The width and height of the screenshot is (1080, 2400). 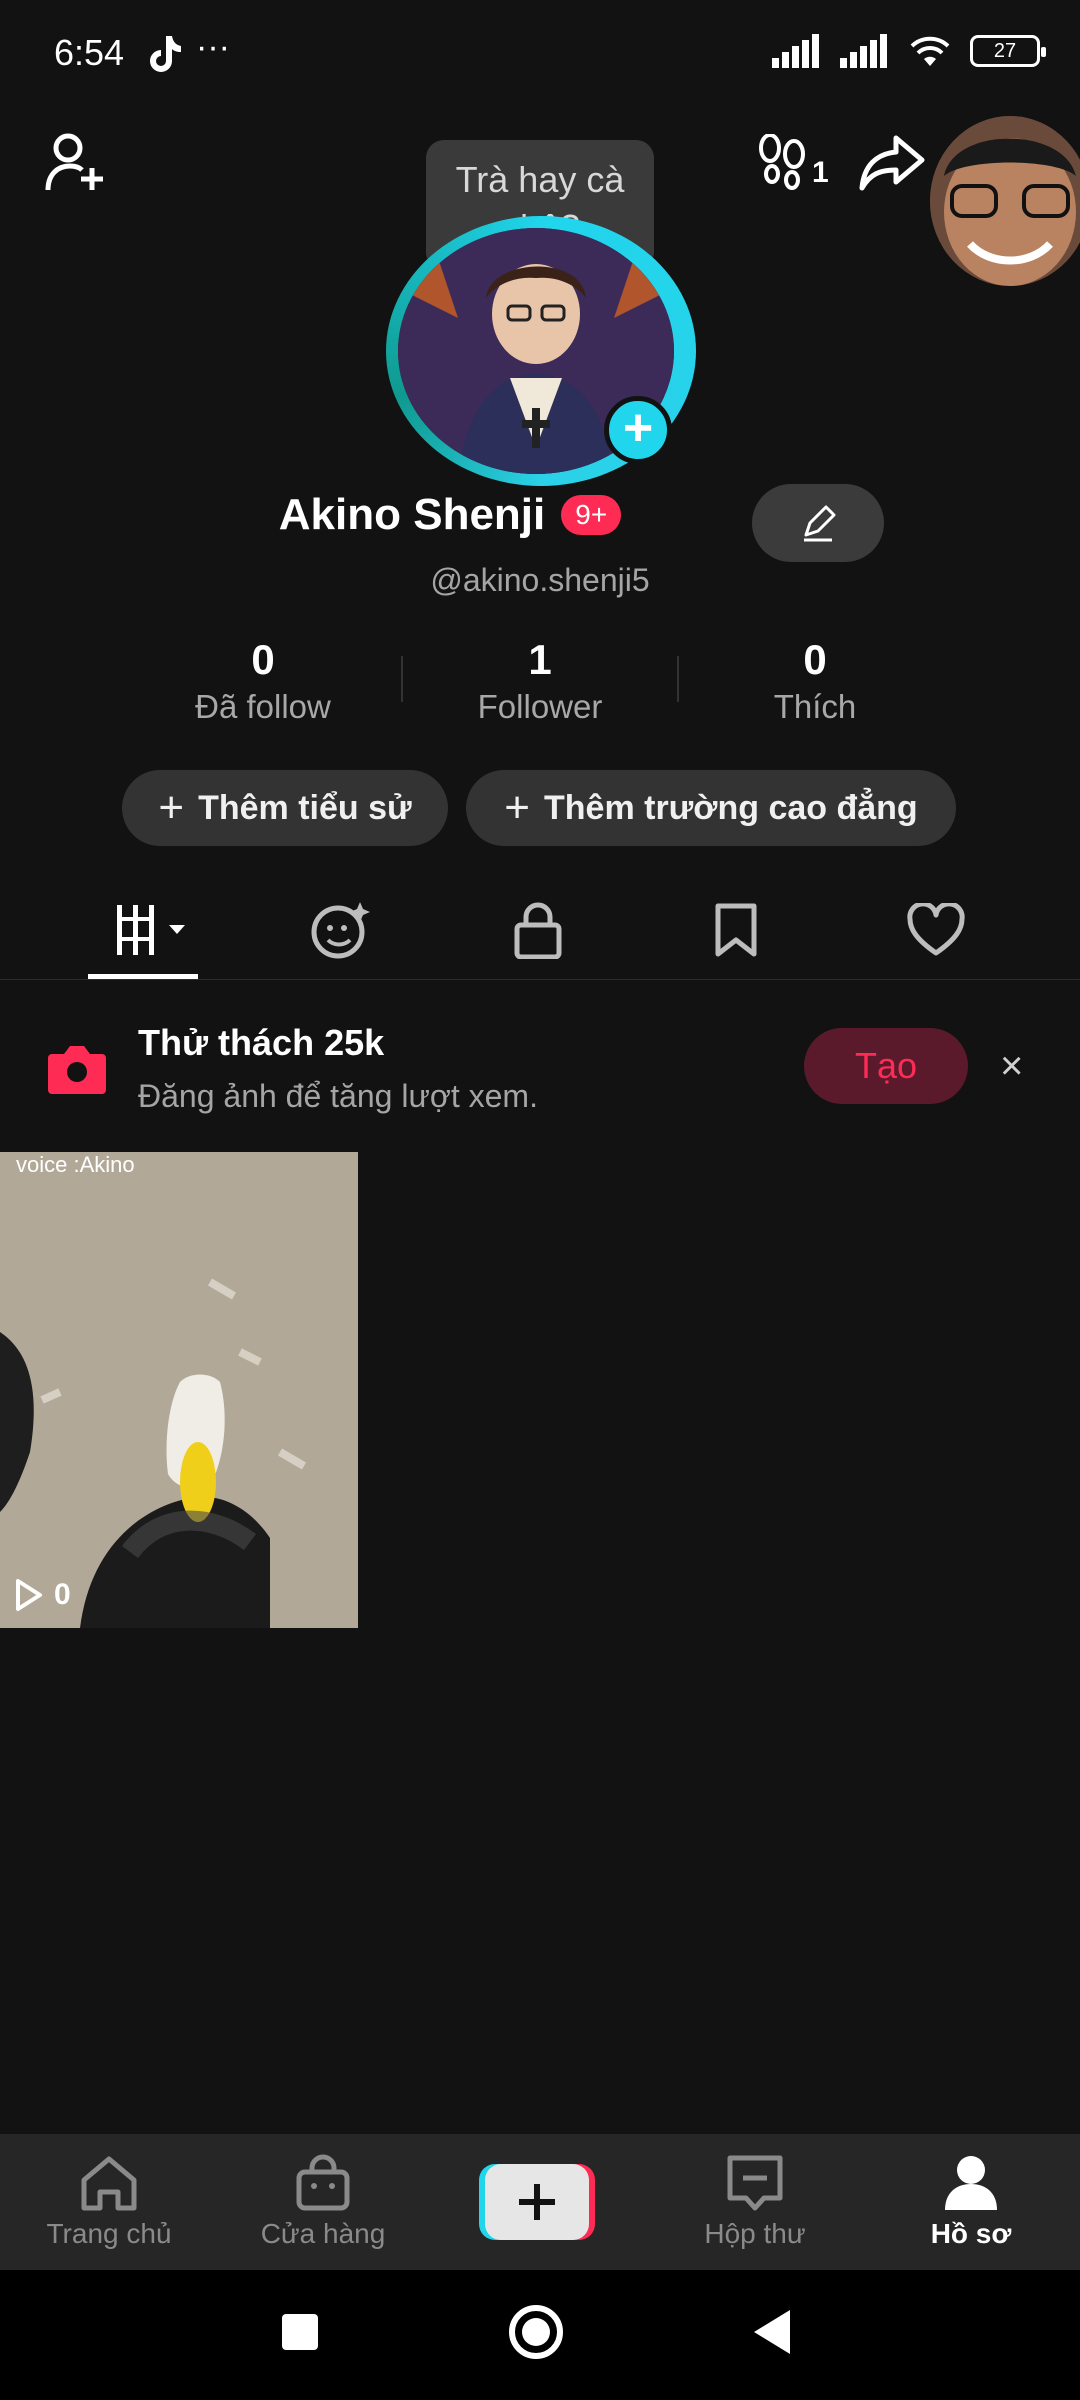 I want to click on add-school-label: Thêm trường cao đẳng, so click(x=731, y=807).